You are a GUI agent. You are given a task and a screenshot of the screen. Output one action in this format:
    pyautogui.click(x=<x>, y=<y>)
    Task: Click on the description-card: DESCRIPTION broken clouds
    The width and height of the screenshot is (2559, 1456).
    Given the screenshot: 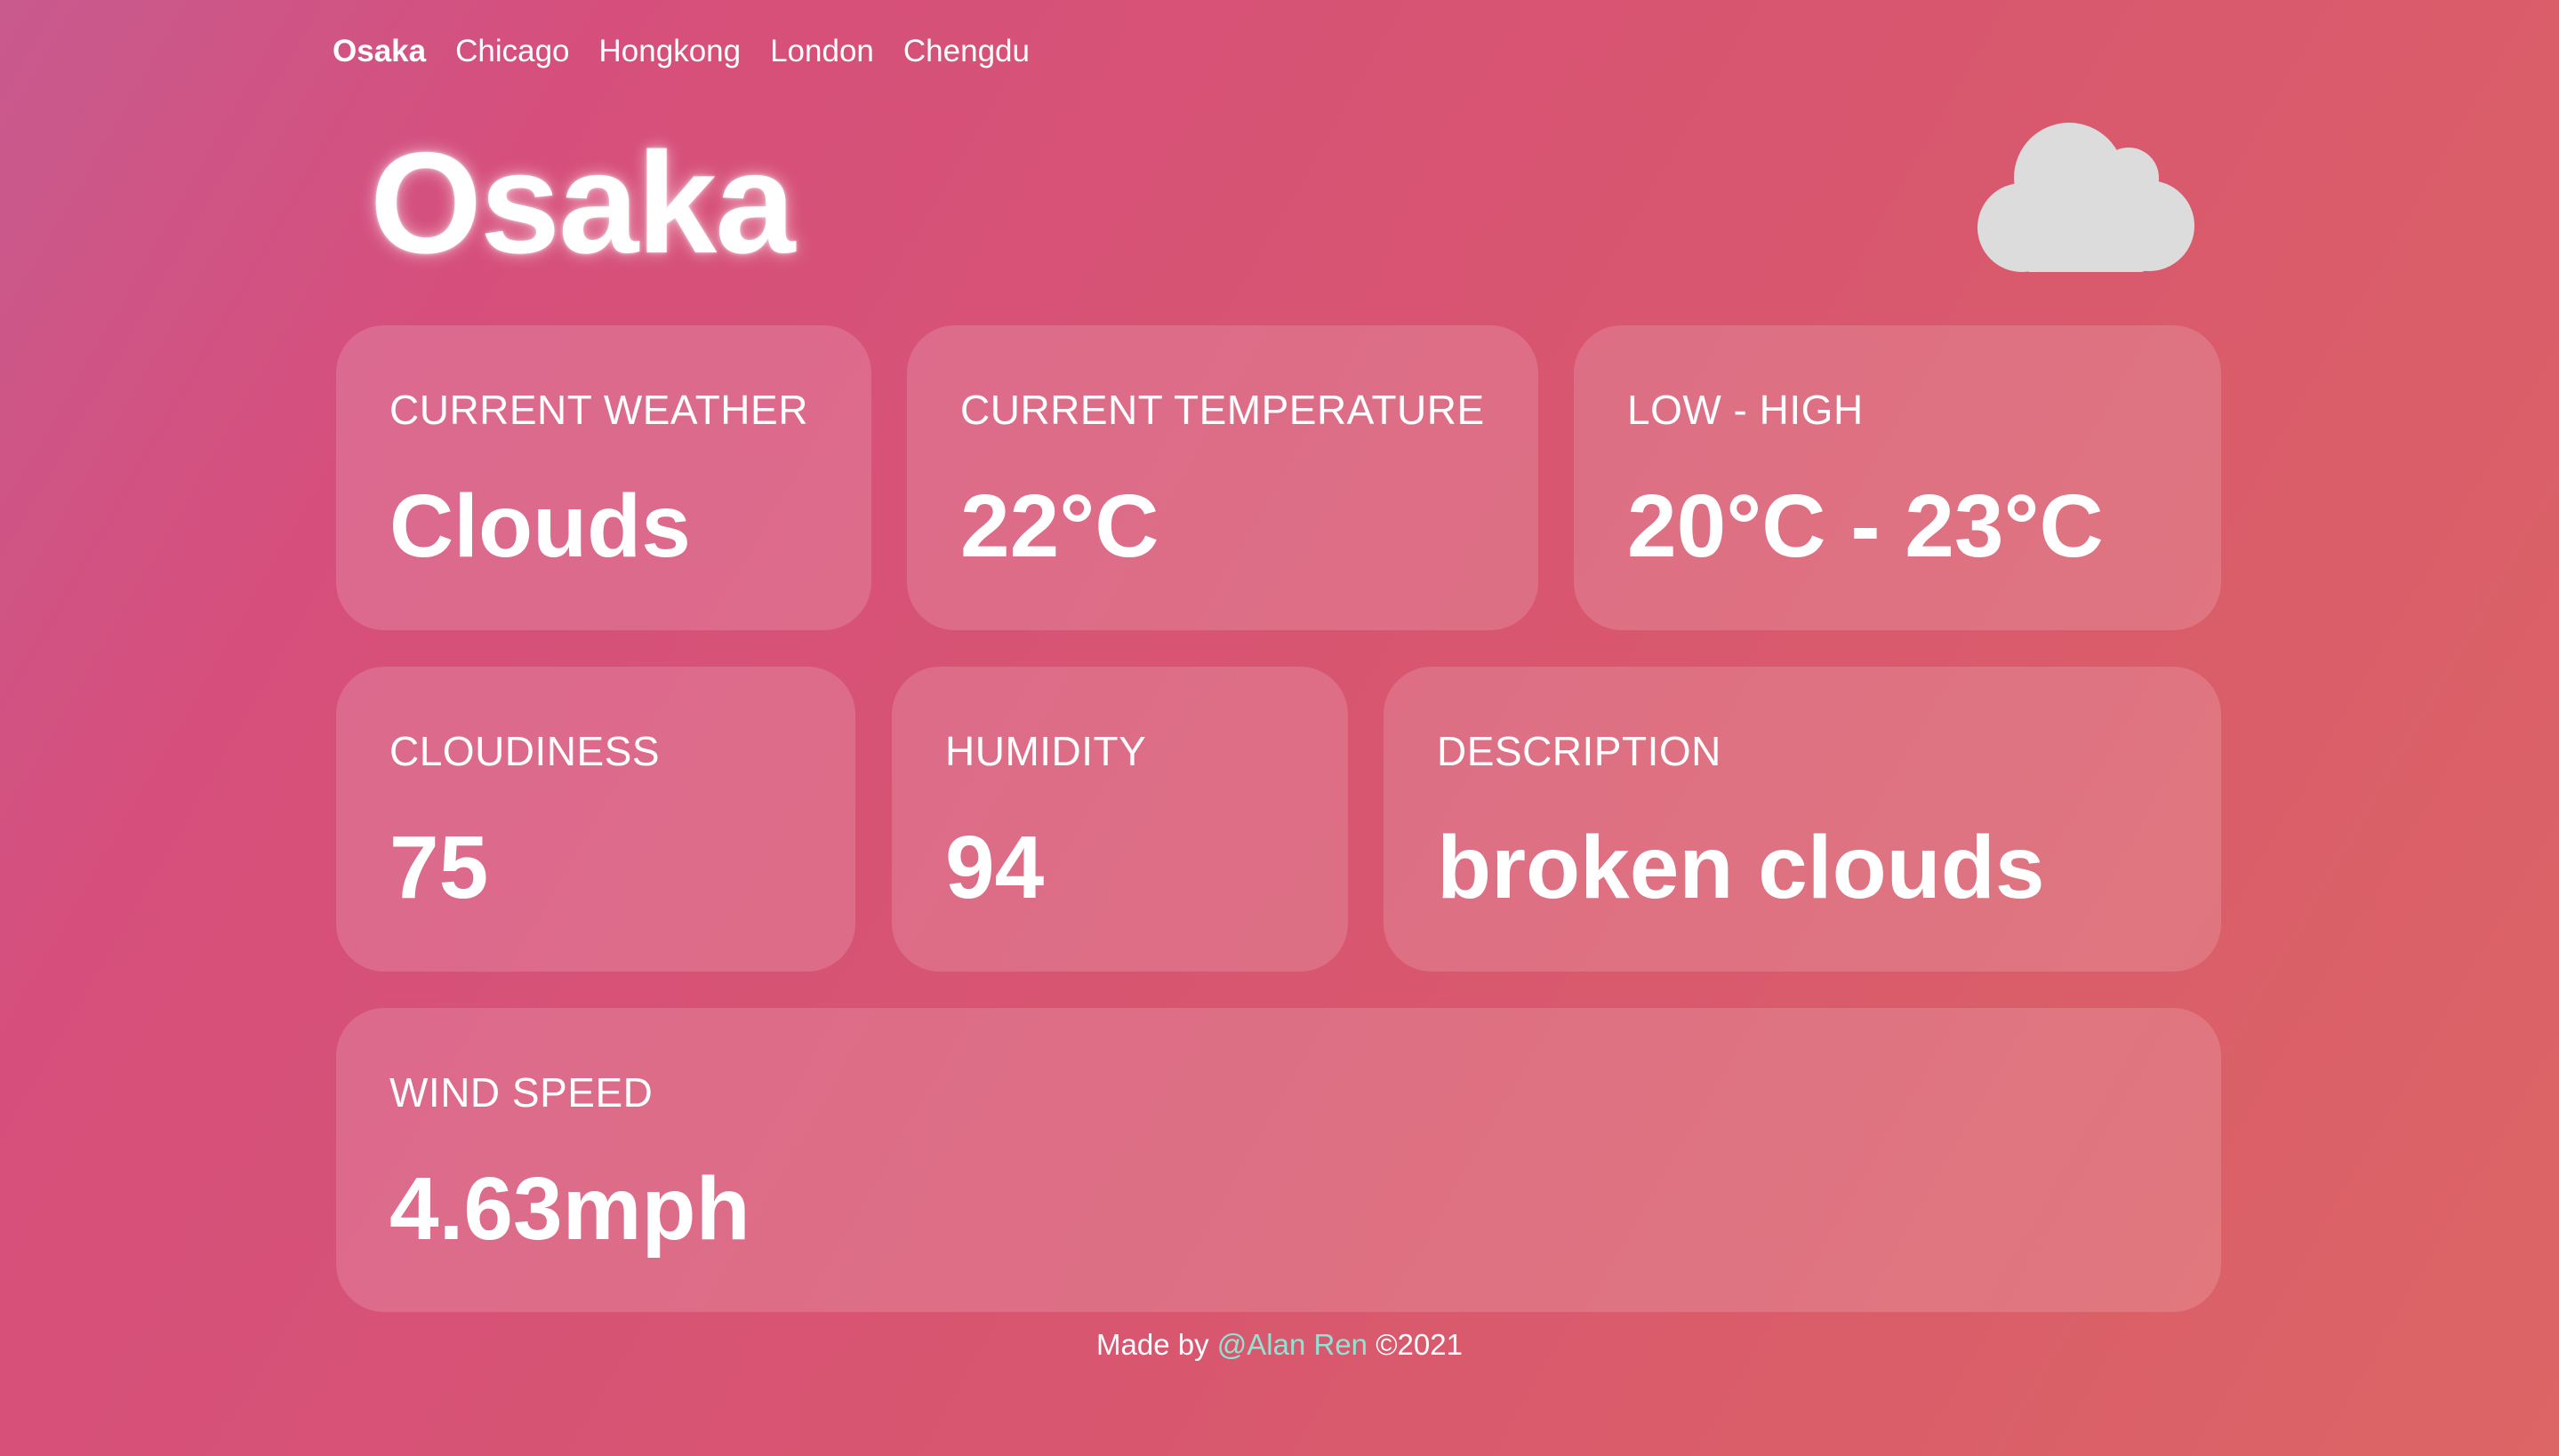 What is the action you would take?
    pyautogui.click(x=1802, y=819)
    